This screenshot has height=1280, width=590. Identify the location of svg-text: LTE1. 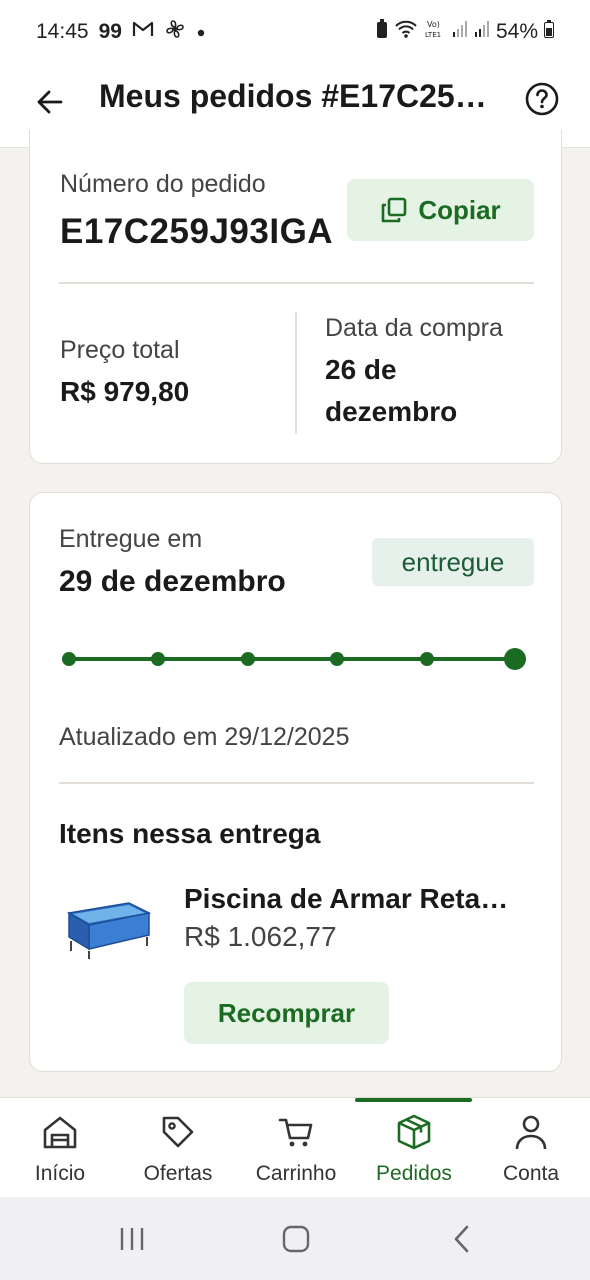
(433, 35).